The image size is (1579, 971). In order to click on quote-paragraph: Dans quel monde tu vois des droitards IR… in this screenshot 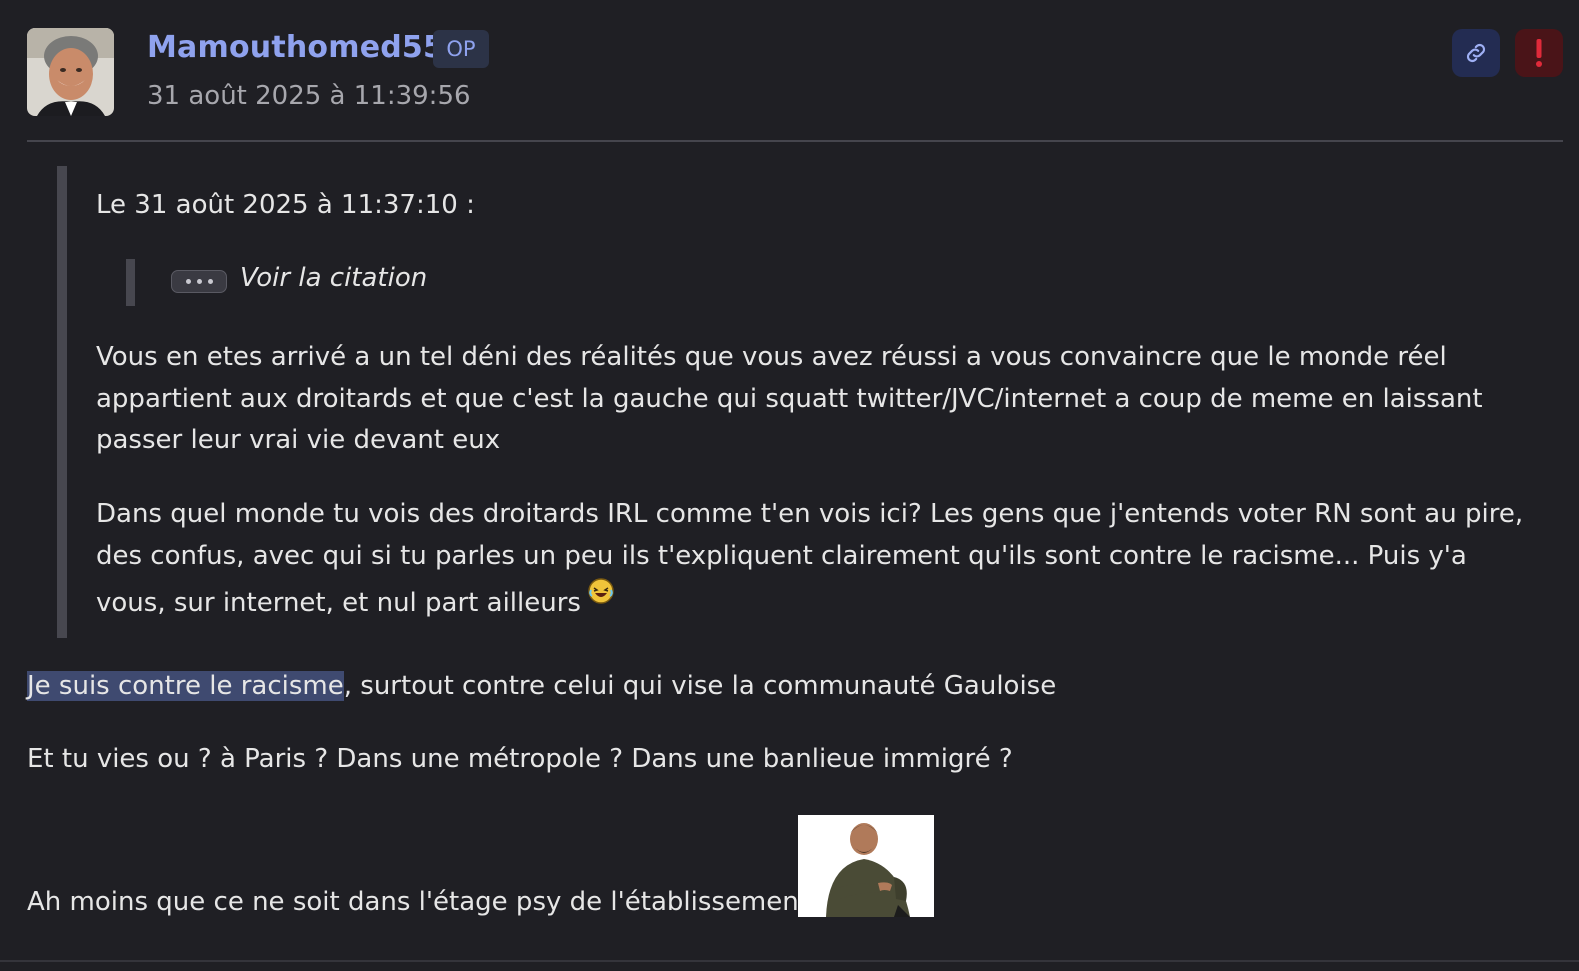, I will do `click(816, 559)`.